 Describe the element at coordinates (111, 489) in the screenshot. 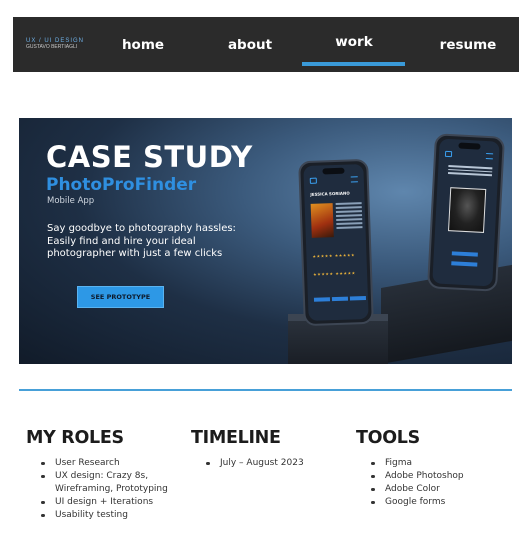

I see `list-item-text: Wireframing, Prototyping` at that location.